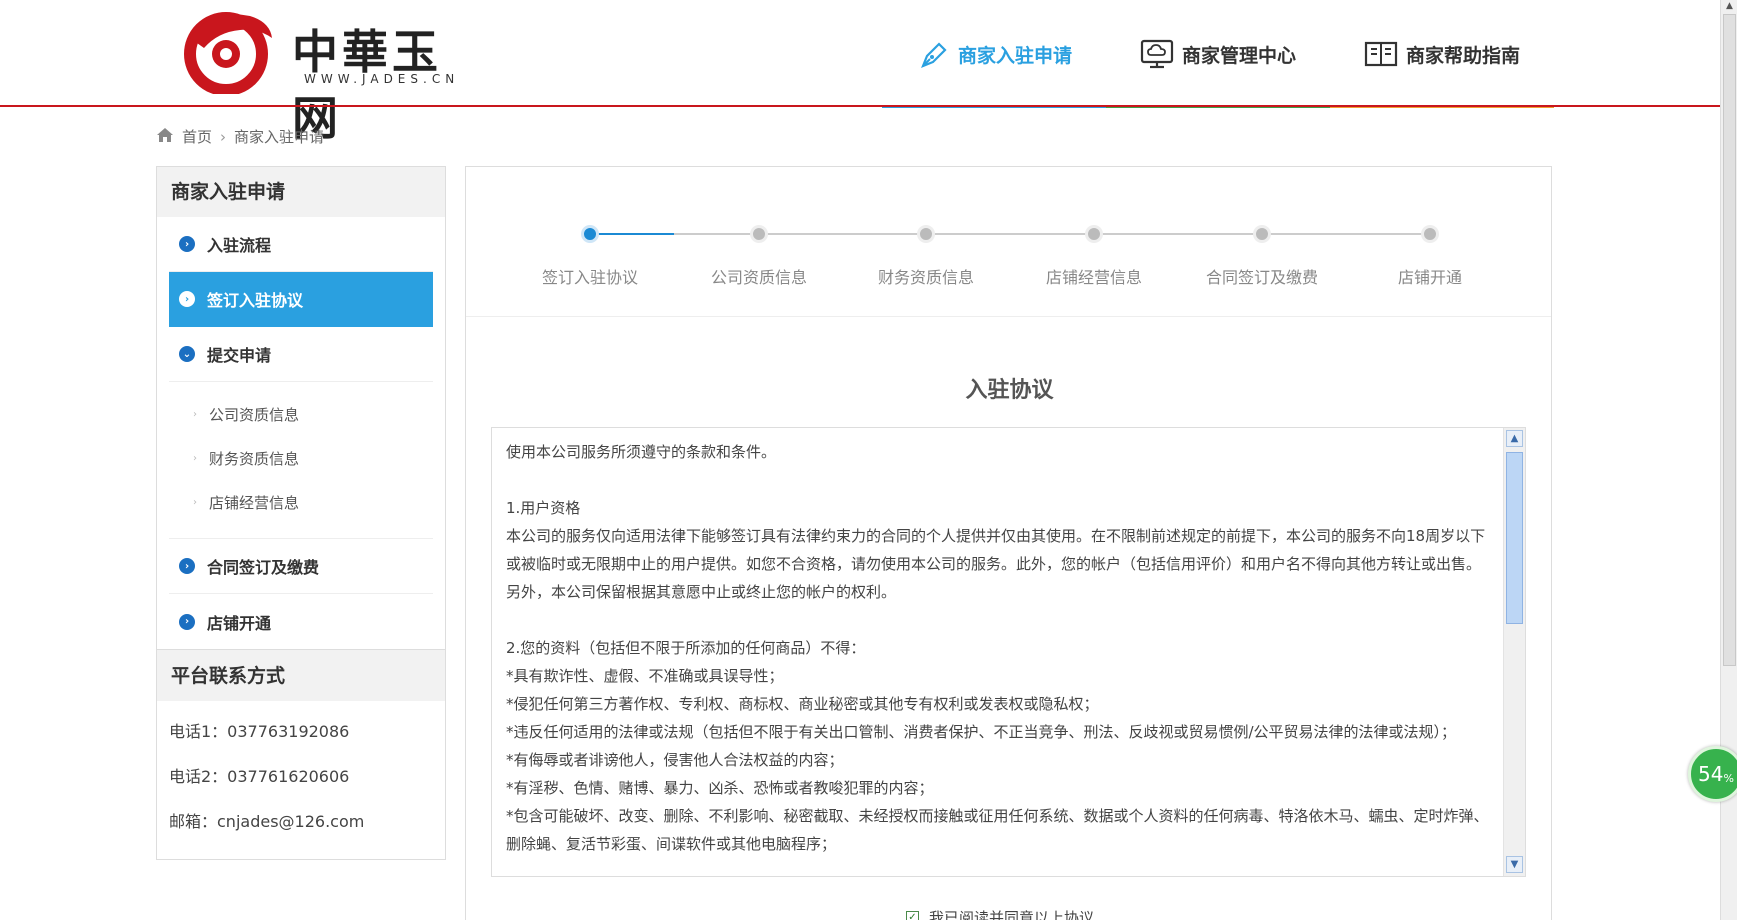 This screenshot has width=1737, height=920. Describe the element at coordinates (1010, 234) in the screenshot. I see `step-line` at that location.